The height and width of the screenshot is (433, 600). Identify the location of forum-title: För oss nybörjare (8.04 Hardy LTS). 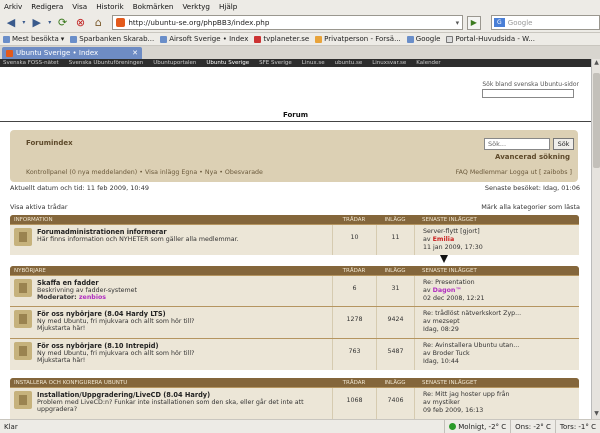
(116, 314).